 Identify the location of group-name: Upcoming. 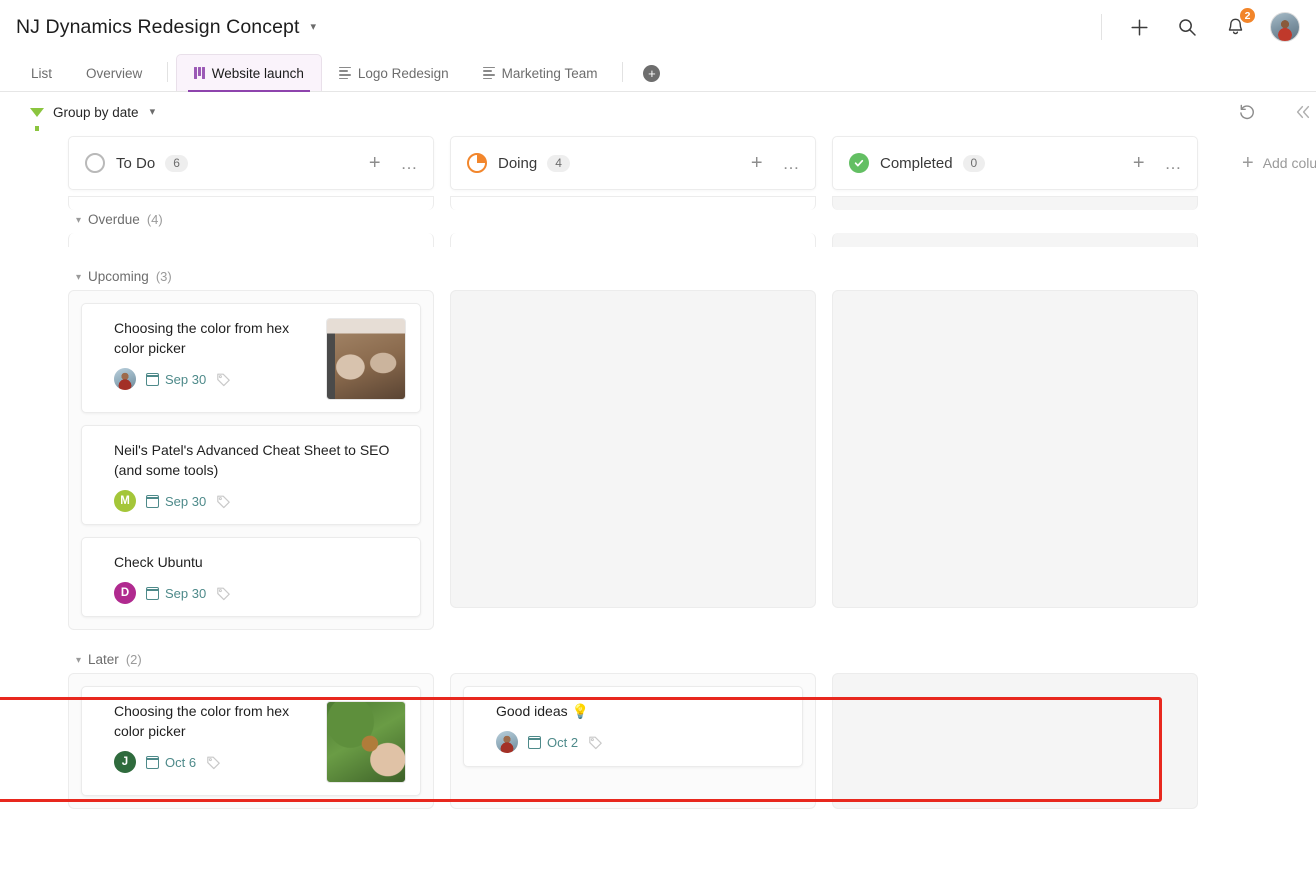
(118, 276).